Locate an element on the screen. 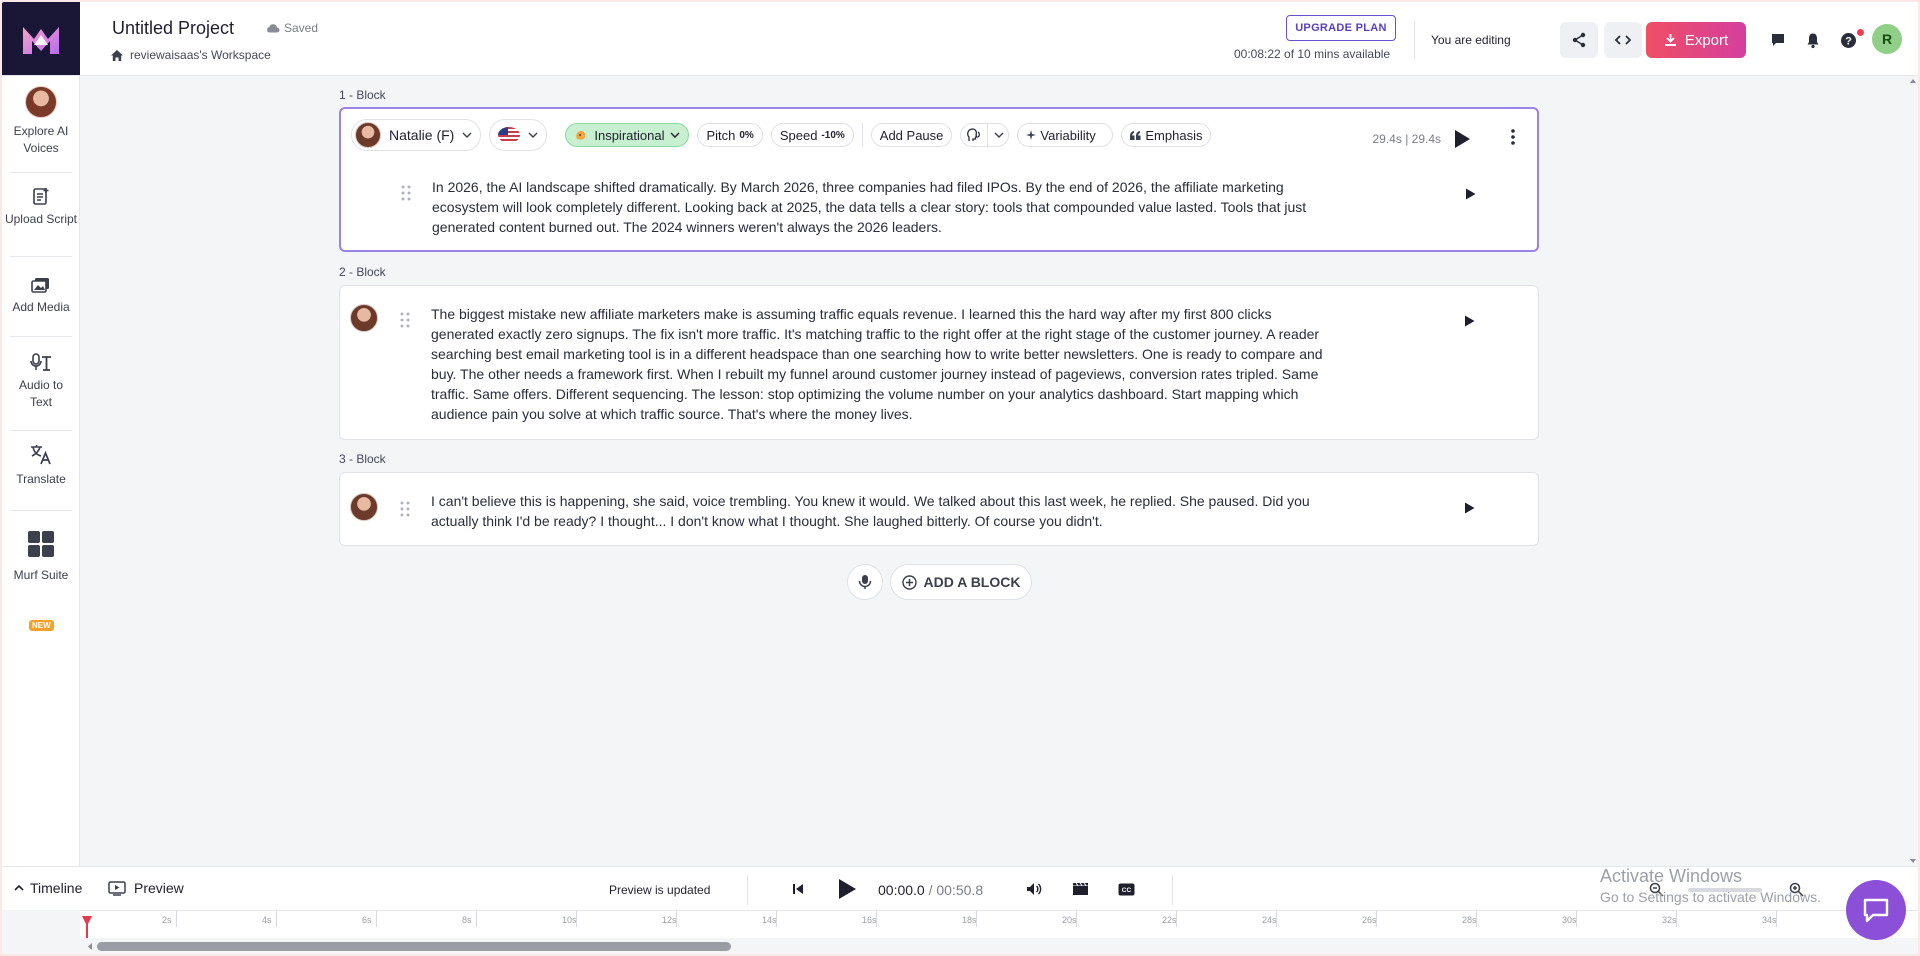 This screenshot has width=1920, height=956. block-play-button is located at coordinates (1462, 141).